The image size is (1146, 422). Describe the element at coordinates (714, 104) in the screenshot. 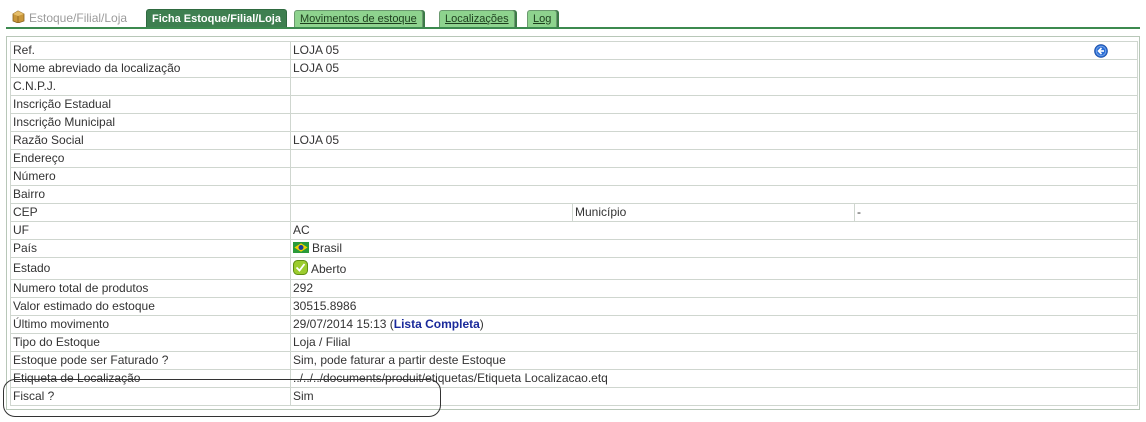

I see `state-reg-value` at that location.